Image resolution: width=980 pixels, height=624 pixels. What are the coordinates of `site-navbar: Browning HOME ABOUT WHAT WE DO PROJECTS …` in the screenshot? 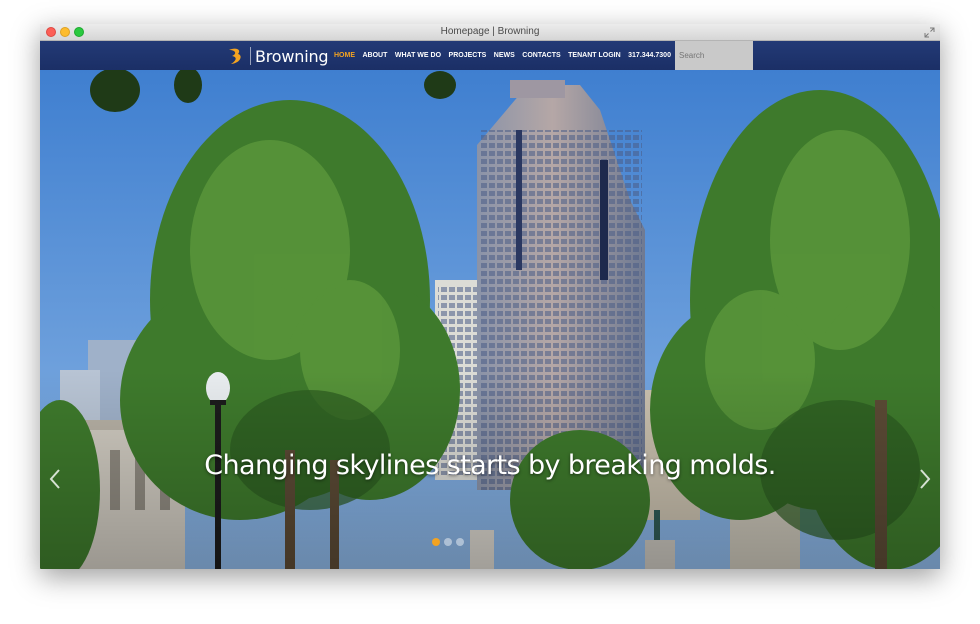 It's located at (490, 55).